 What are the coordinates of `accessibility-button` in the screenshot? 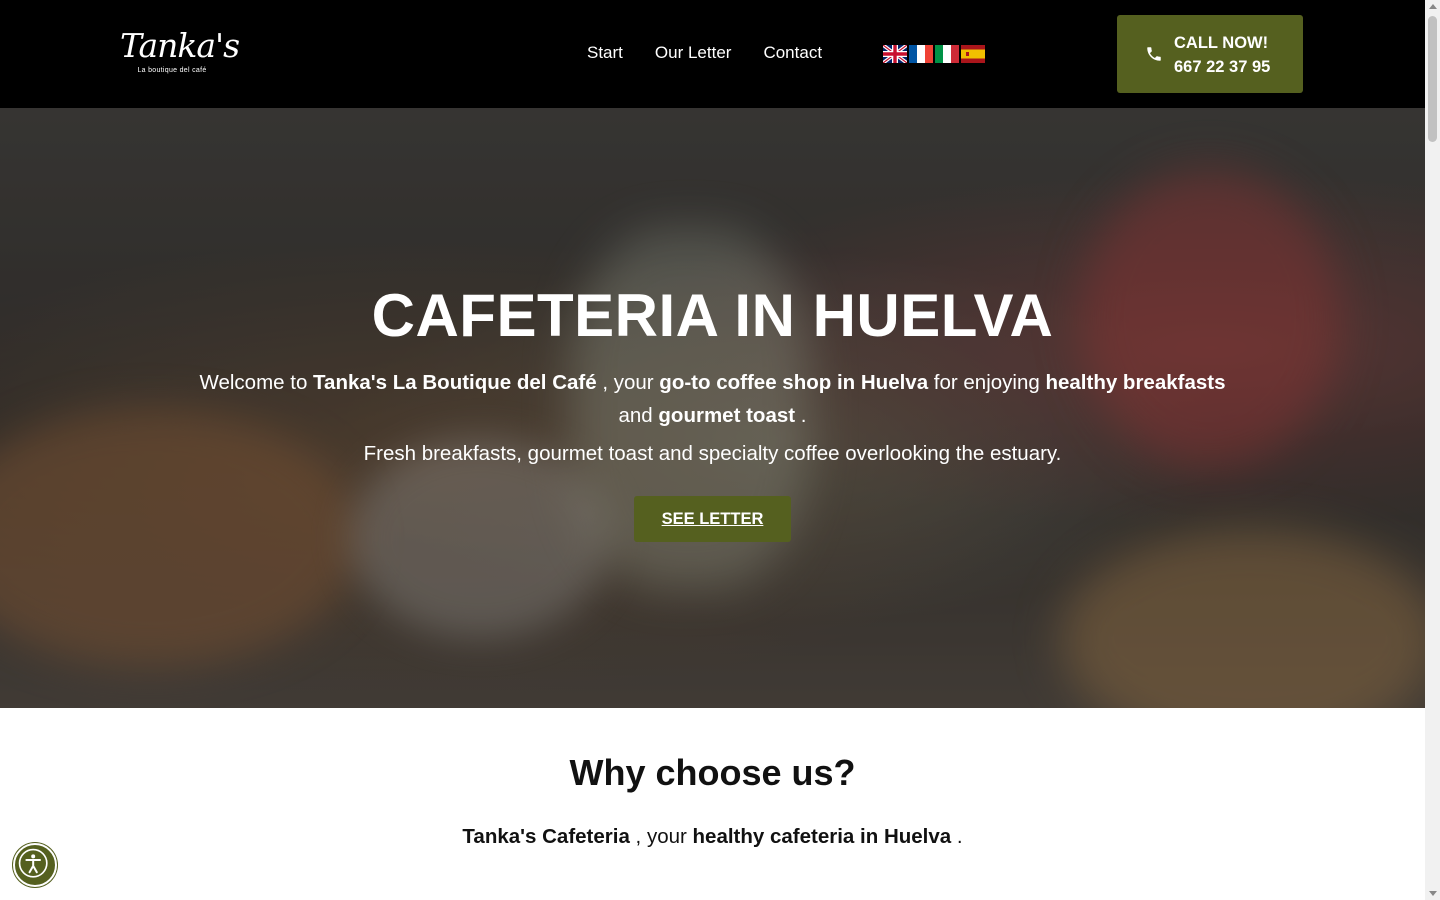 It's located at (35, 865).